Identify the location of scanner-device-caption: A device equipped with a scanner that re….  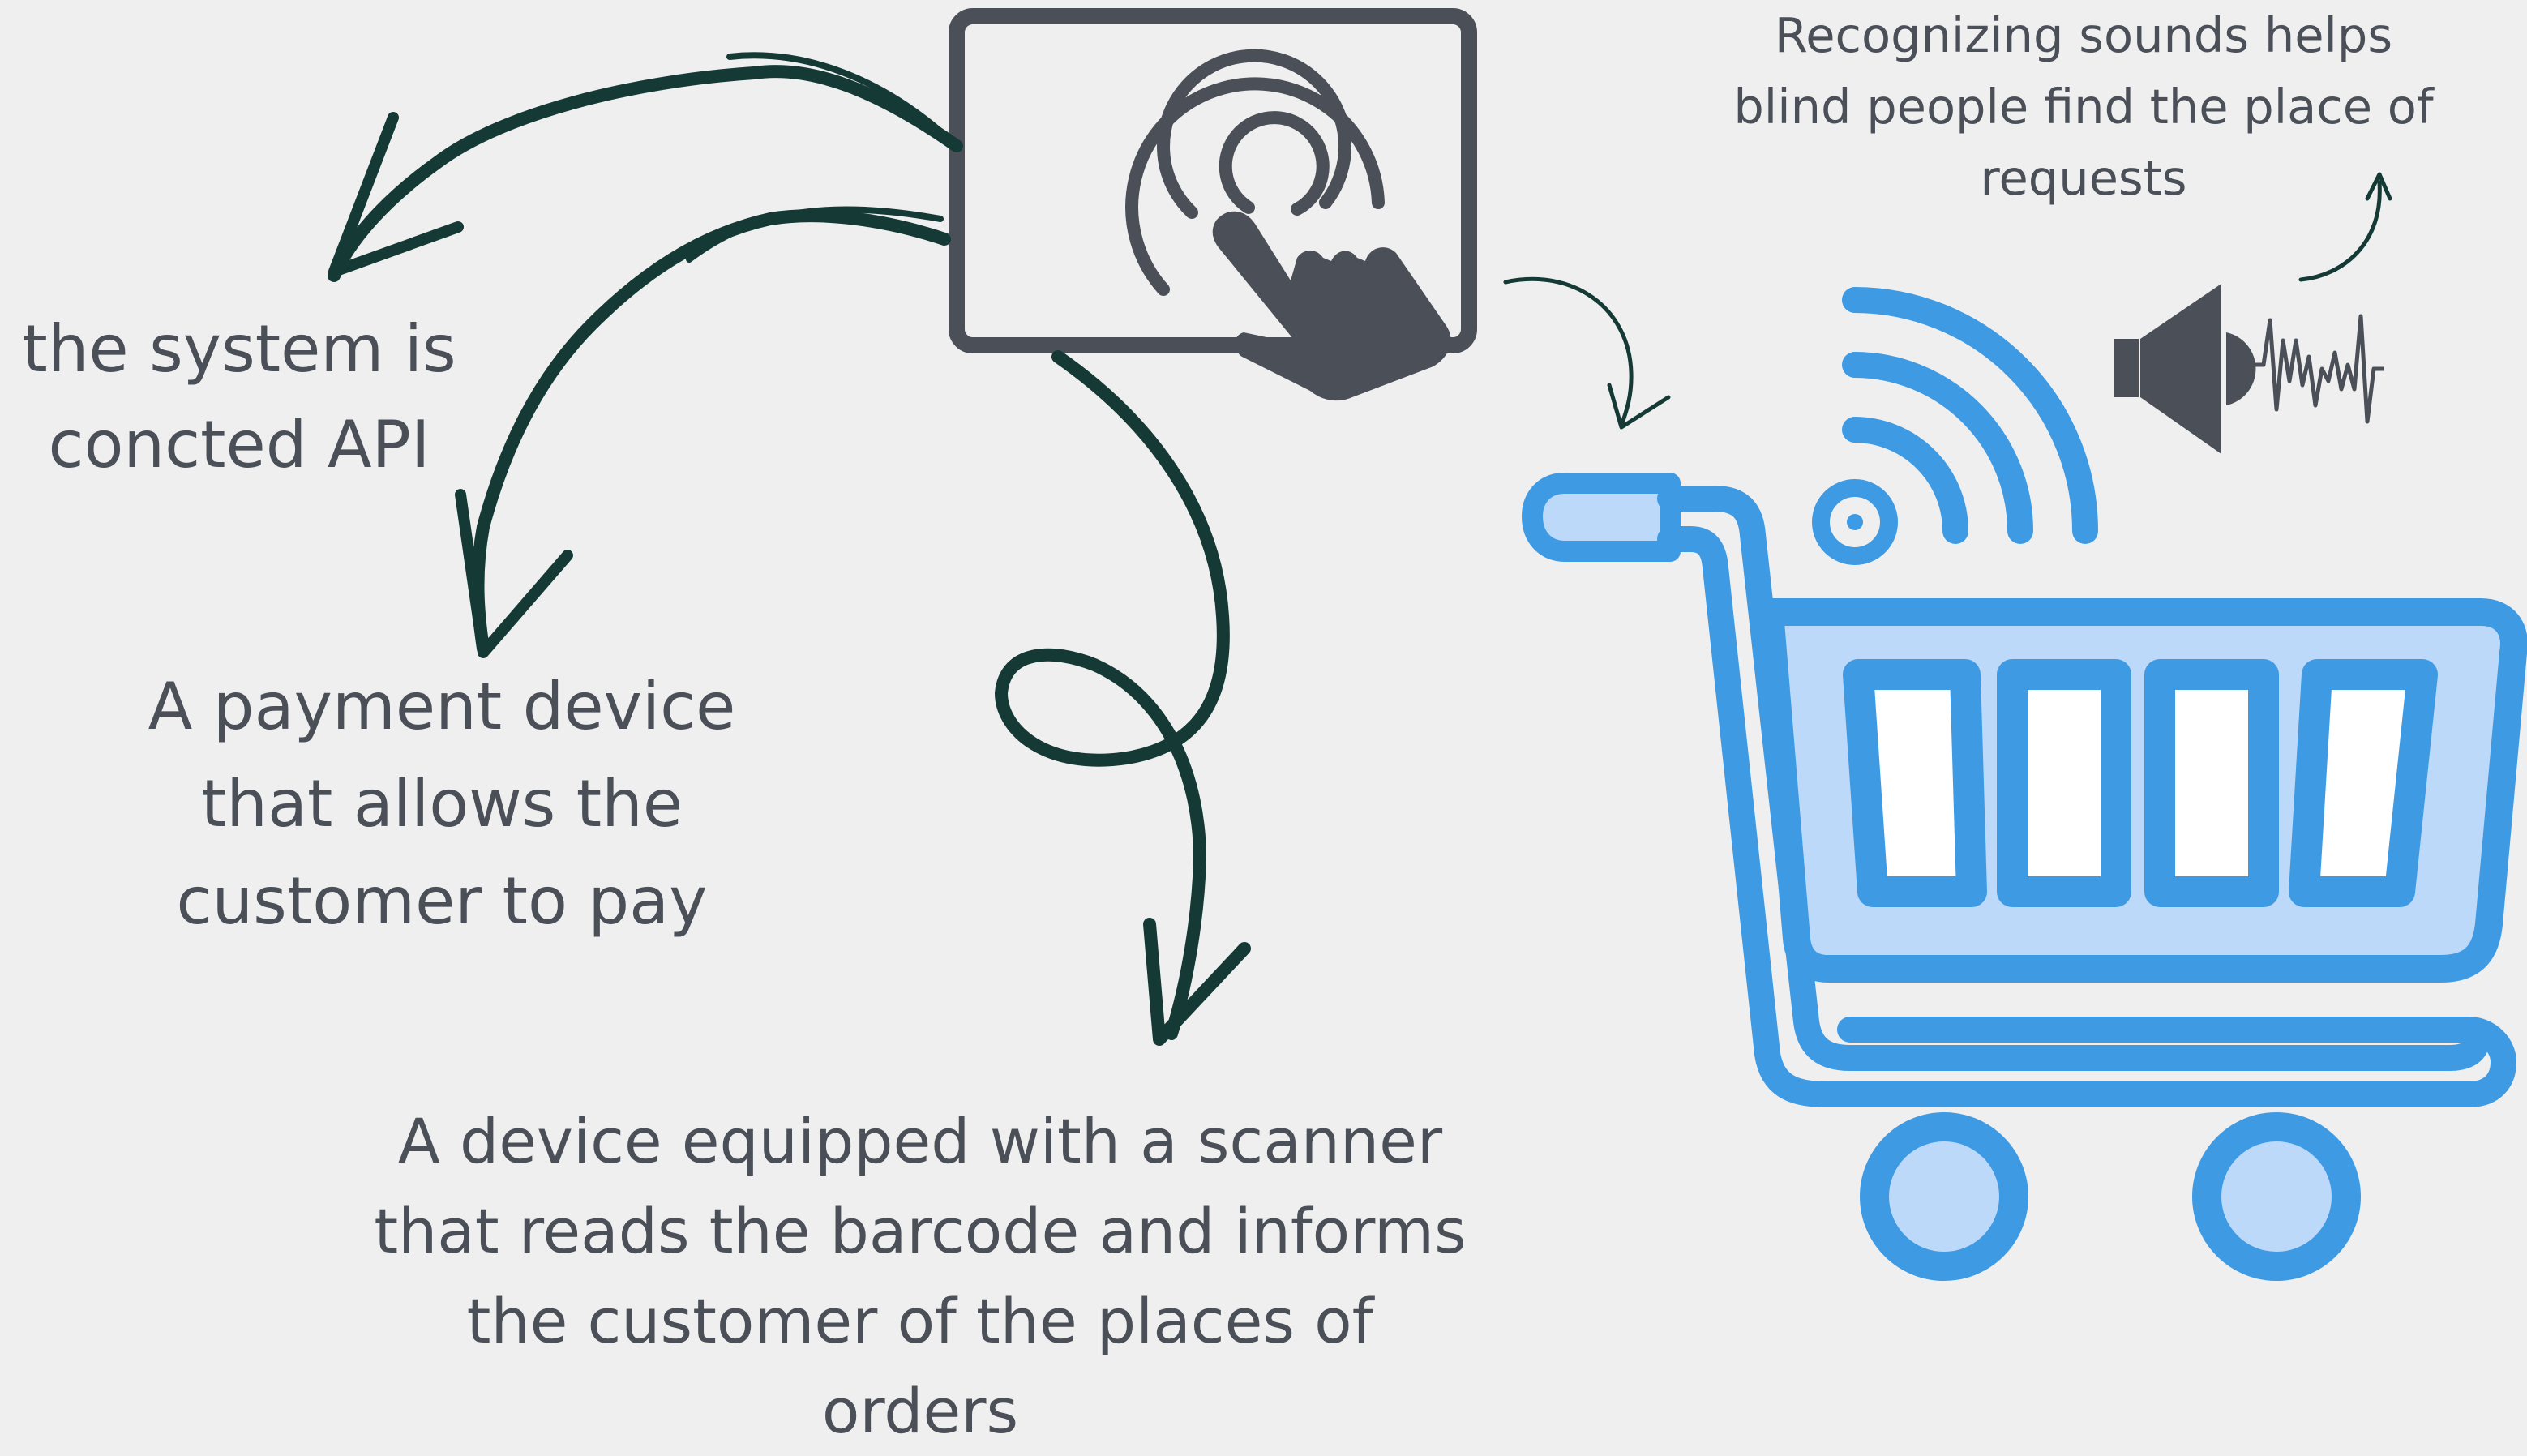
(921, 1276).